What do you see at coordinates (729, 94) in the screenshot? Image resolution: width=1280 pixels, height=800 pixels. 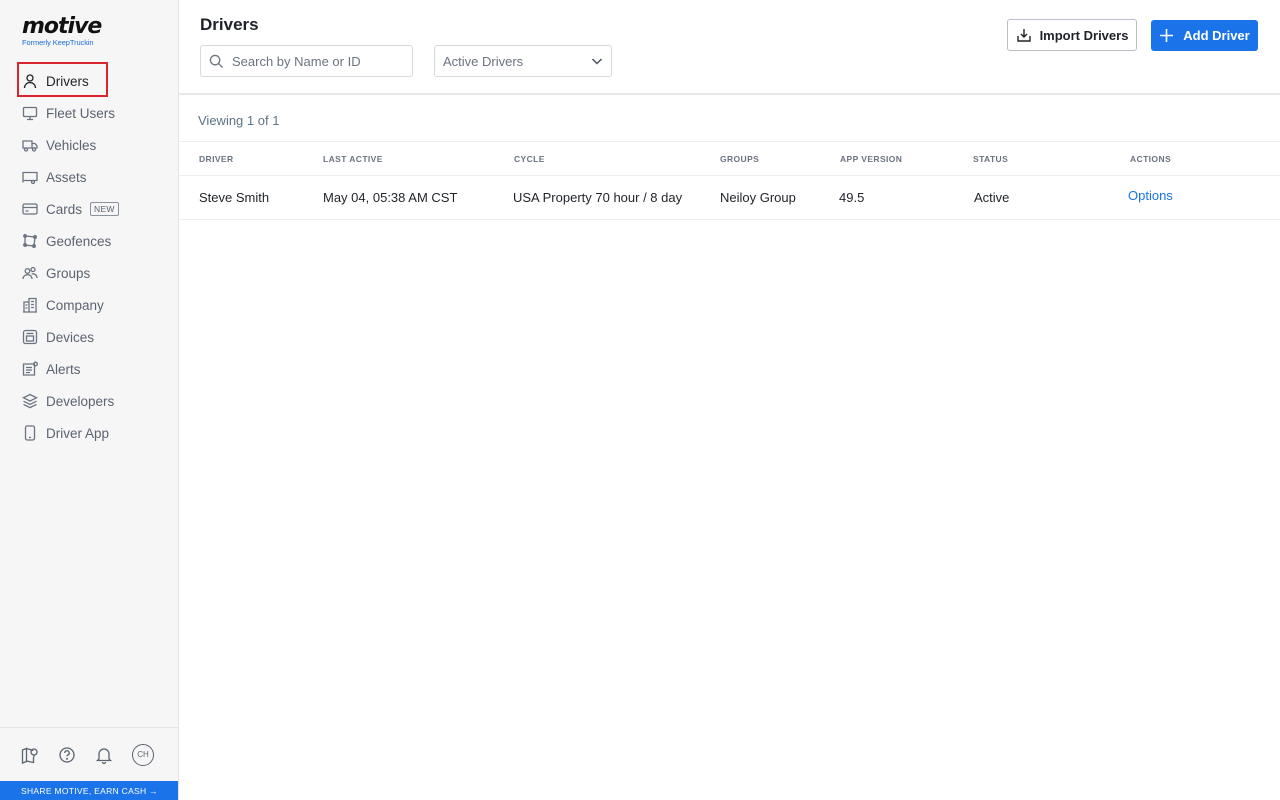 I see `header-divider` at bounding box center [729, 94].